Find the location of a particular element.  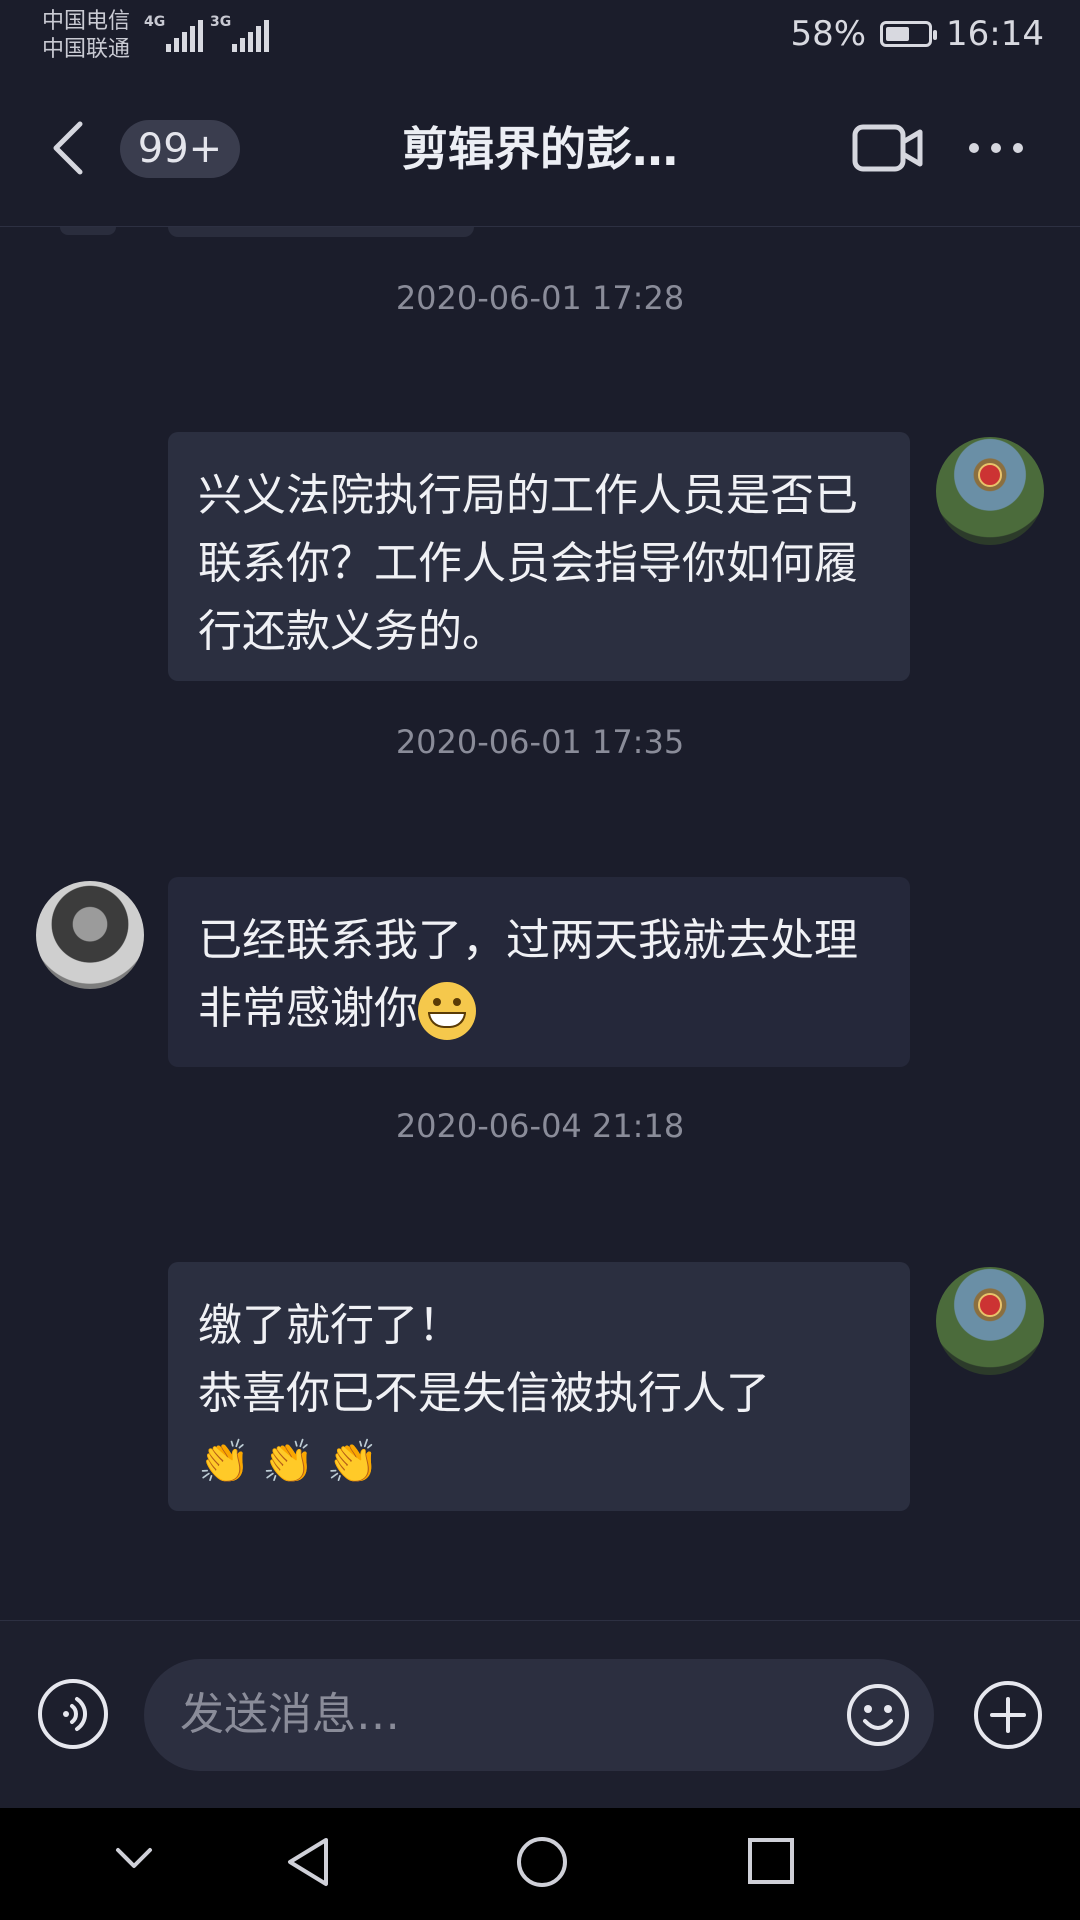

message-timestamp: 2020-06-01 17:28 is located at coordinates (540, 298).